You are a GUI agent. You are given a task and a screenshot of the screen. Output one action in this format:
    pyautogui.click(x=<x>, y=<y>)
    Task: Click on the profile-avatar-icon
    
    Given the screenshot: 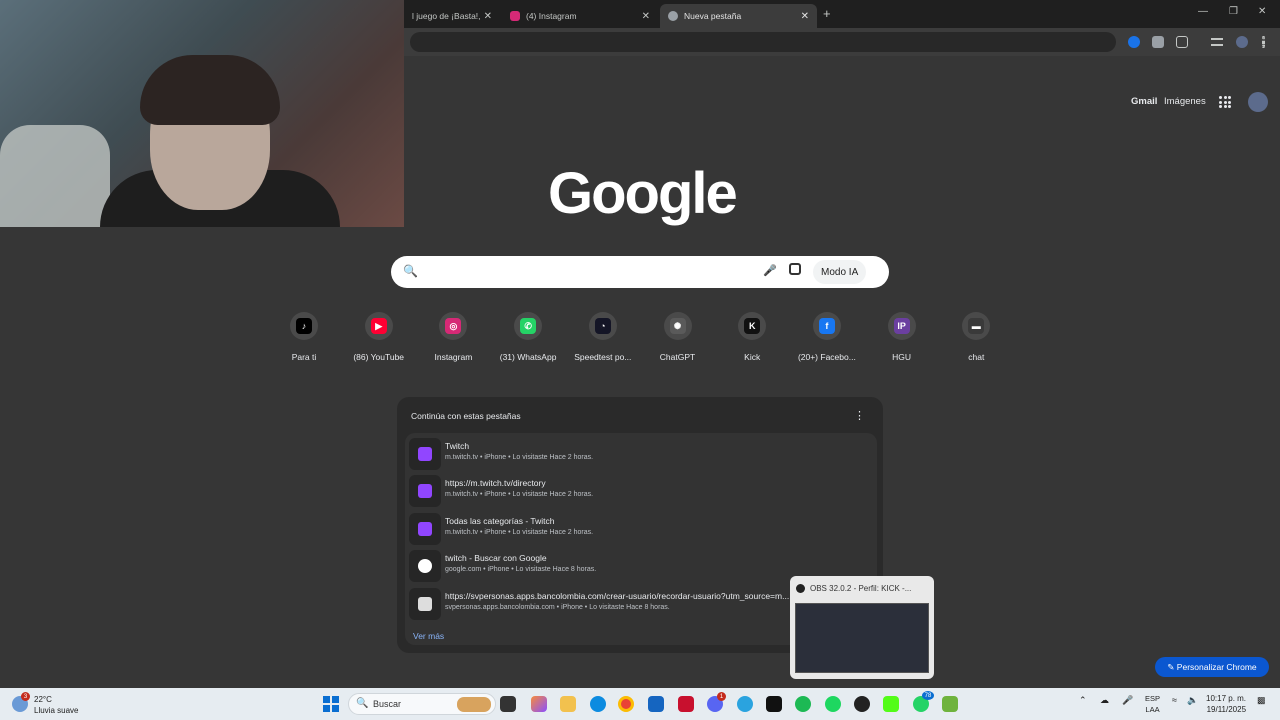 What is the action you would take?
    pyautogui.click(x=1242, y=42)
    